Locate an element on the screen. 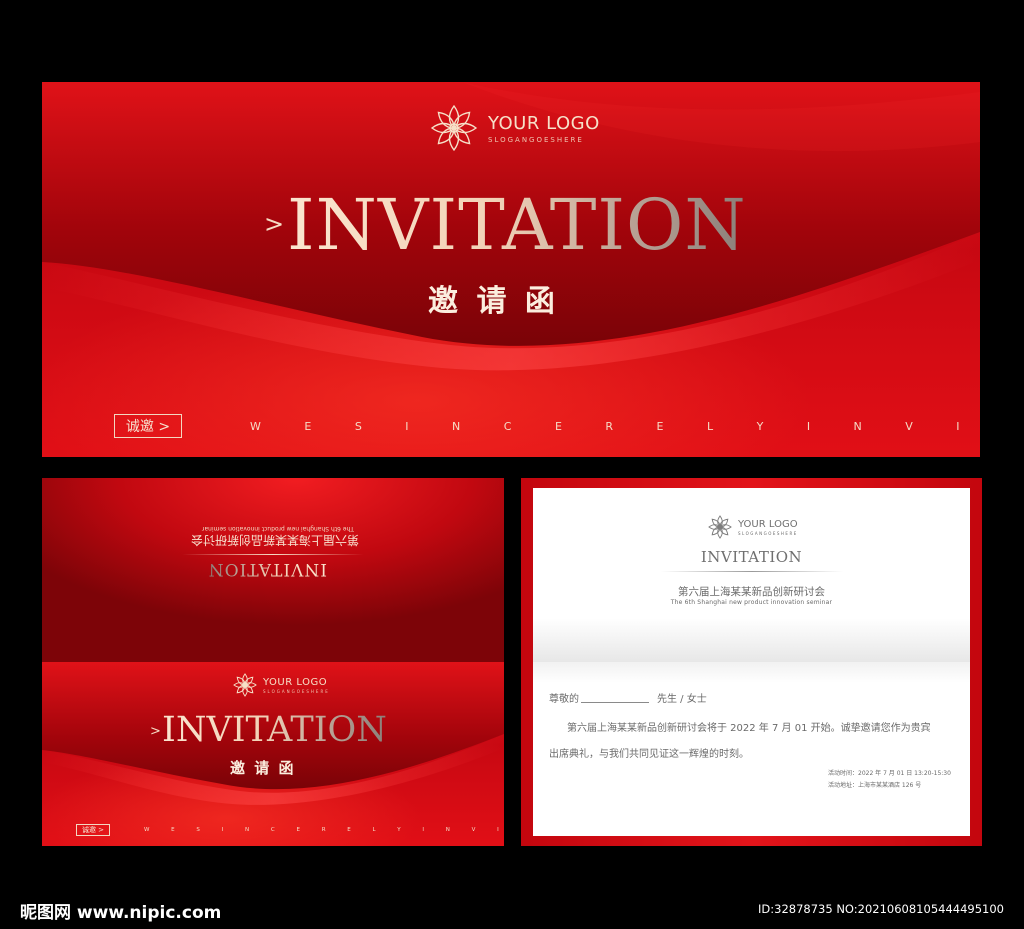  event-name-cn: 第六届上海某某新品创新研讨会 is located at coordinates (751, 592).